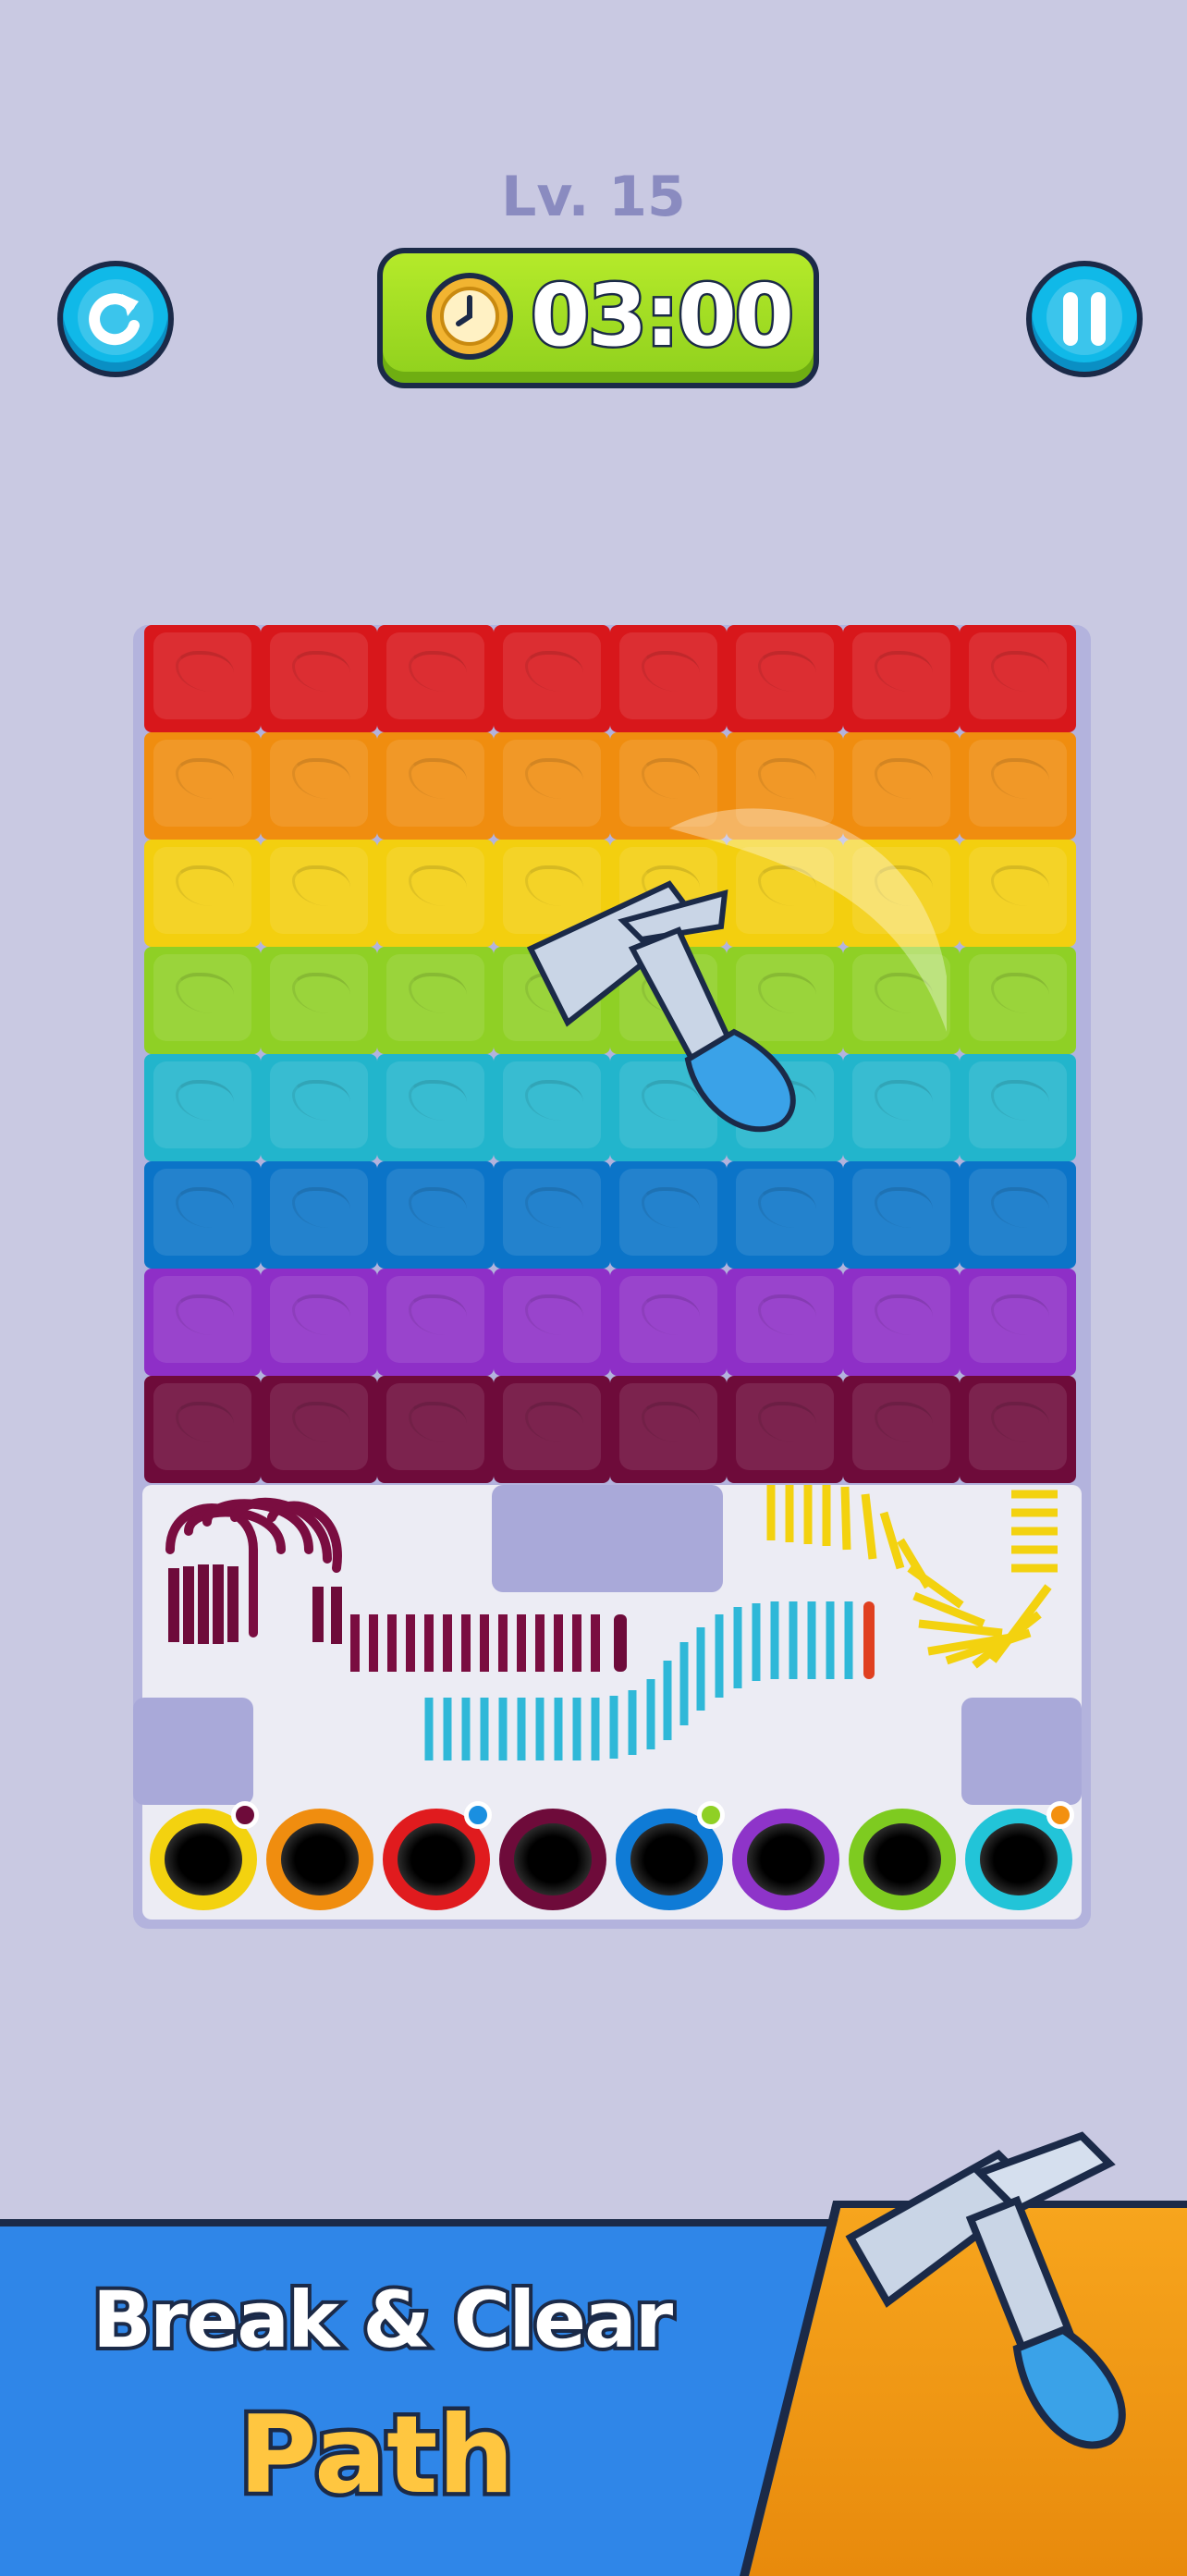 This screenshot has width=1187, height=2576. Describe the element at coordinates (469, 316) in the screenshot. I see `clock-icon` at that location.